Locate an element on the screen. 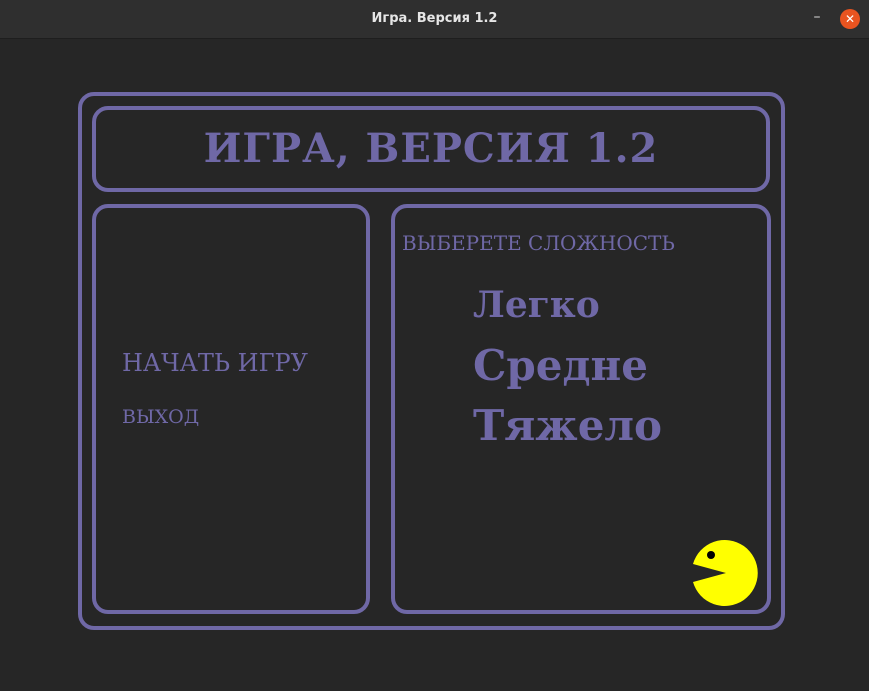 Image resolution: width=869 pixels, height=691 pixels. window-title: Игра. Версия 1.2 is located at coordinates (434, 18).